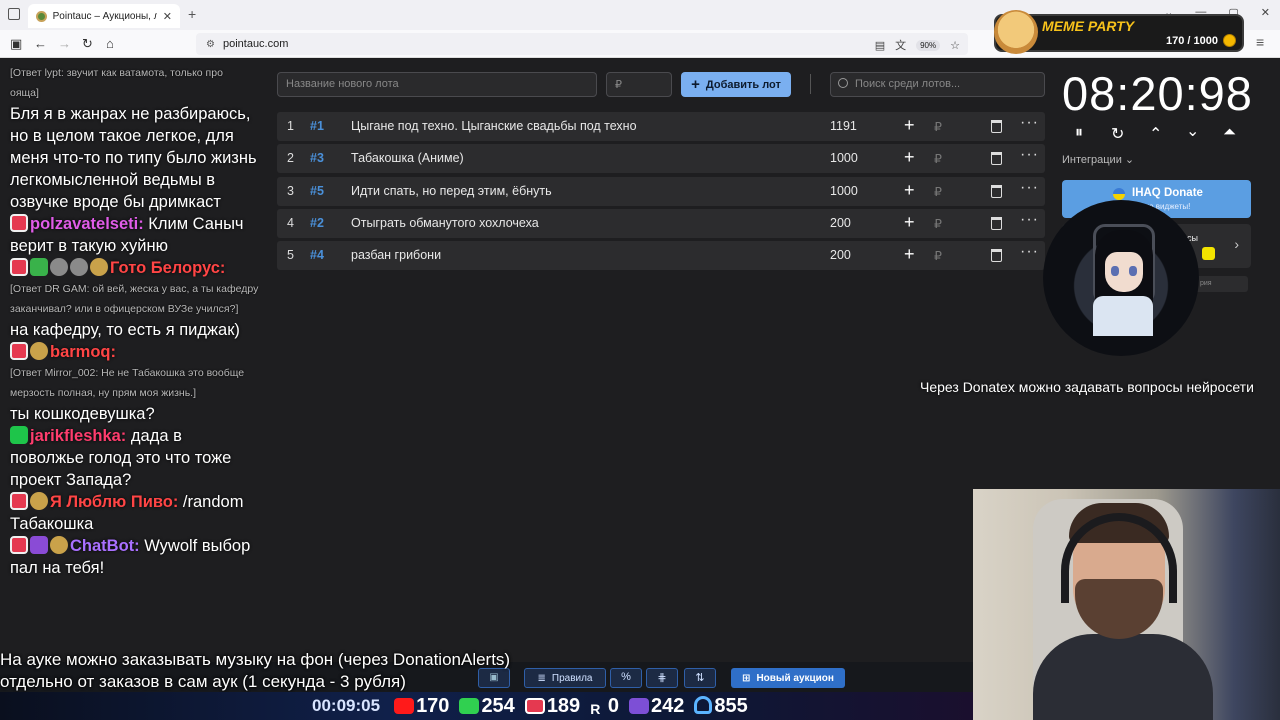  Describe the element at coordinates (396, 255) in the screenshot. I see `lot-name: разбан грибони` at that location.